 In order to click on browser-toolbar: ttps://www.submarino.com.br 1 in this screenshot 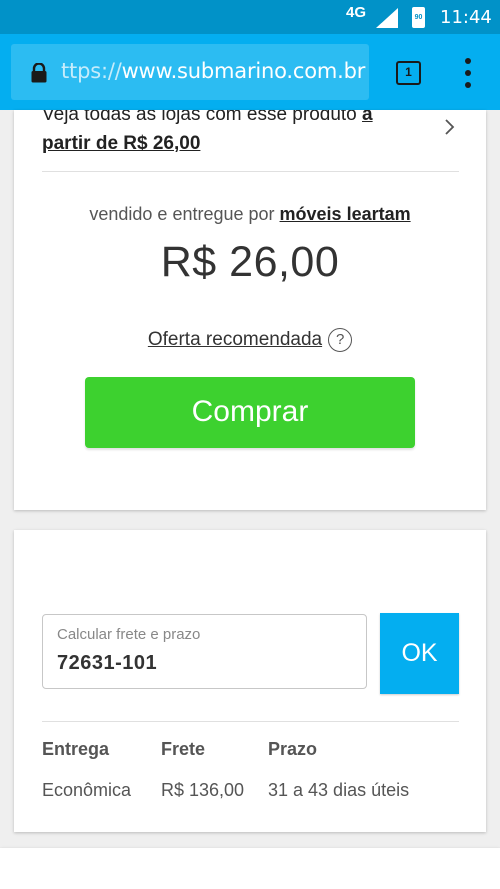, I will do `click(250, 72)`.